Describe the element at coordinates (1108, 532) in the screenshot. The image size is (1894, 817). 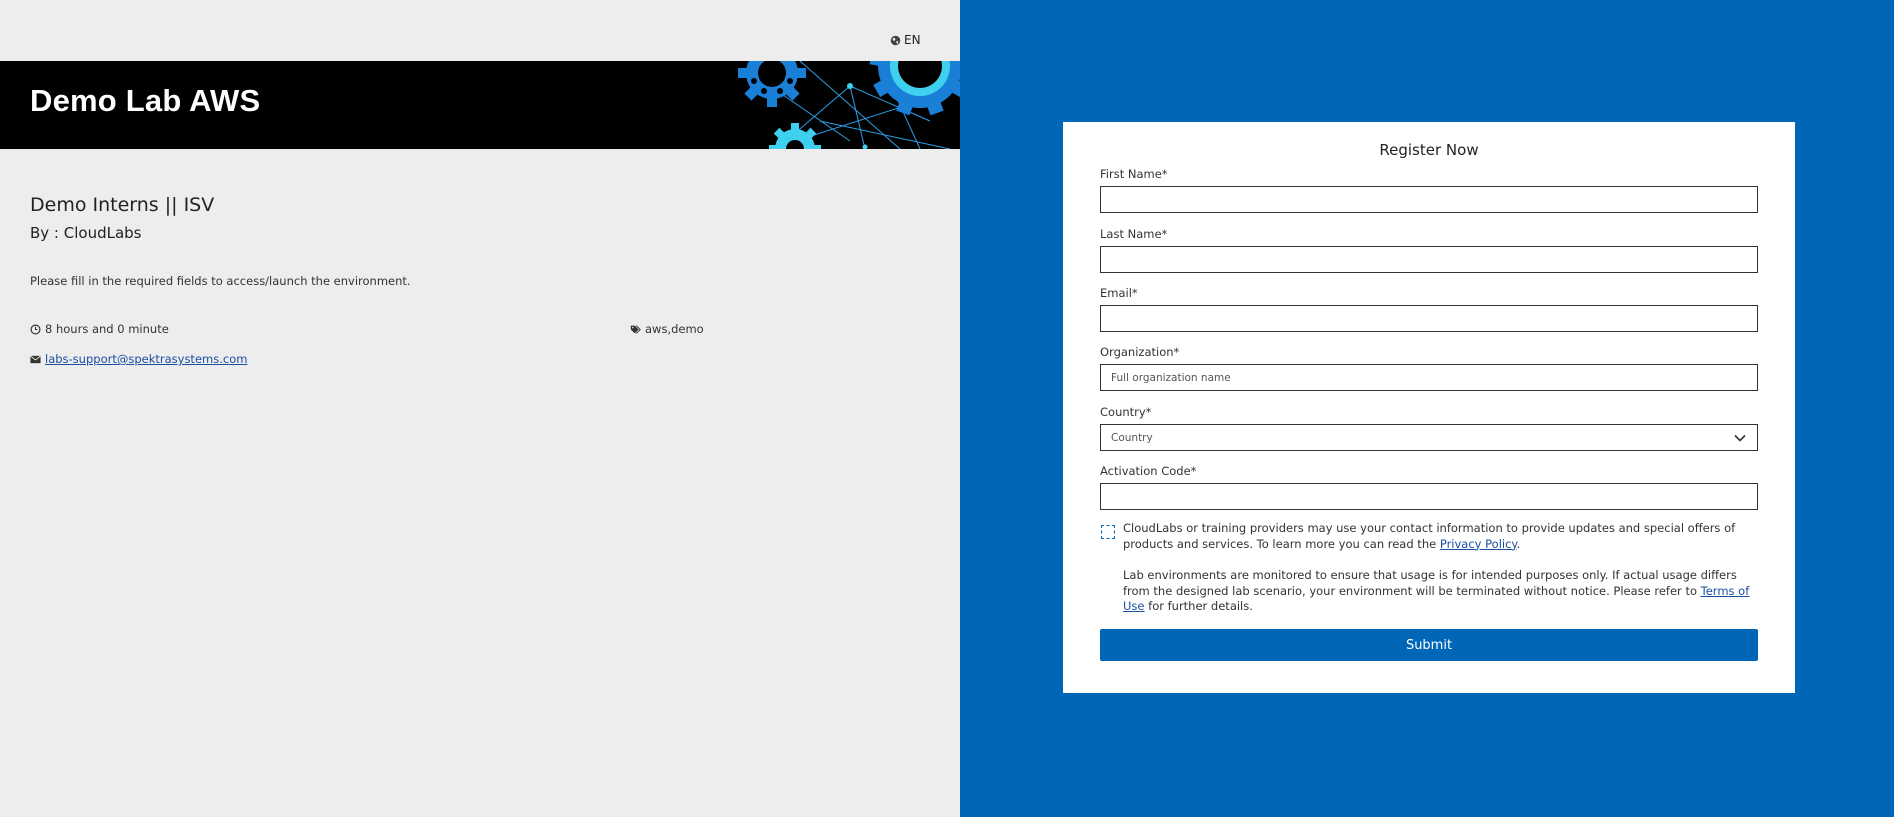
I see `consent-checkbox` at that location.